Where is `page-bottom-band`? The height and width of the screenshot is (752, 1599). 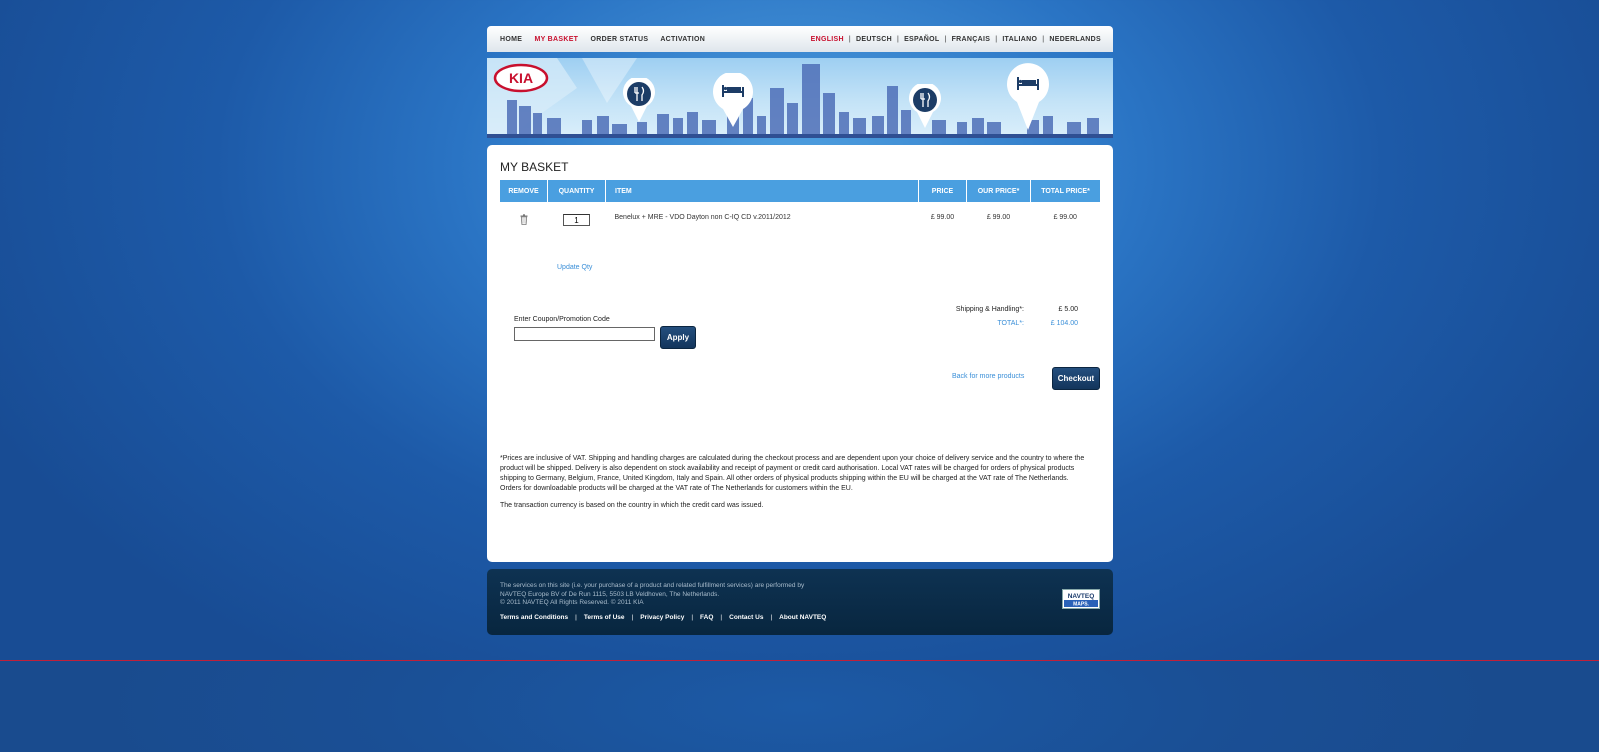 page-bottom-band is located at coordinates (799, 706).